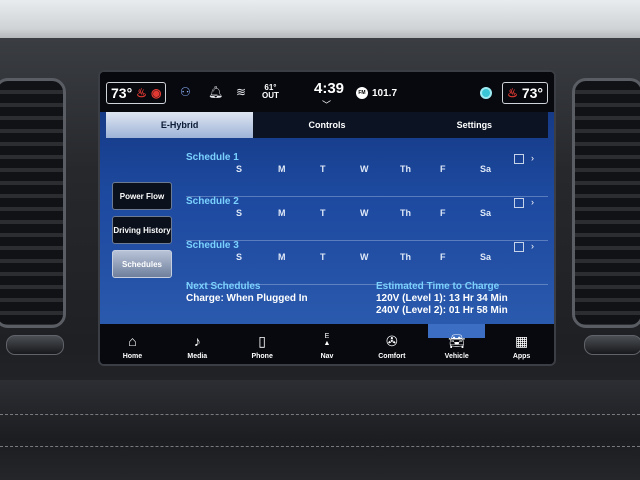 Image resolution: width=640 pixels, height=480 pixels. What do you see at coordinates (247, 298) in the screenshot?
I see `next-schedules-value: Charge: When Plugged In` at bounding box center [247, 298].